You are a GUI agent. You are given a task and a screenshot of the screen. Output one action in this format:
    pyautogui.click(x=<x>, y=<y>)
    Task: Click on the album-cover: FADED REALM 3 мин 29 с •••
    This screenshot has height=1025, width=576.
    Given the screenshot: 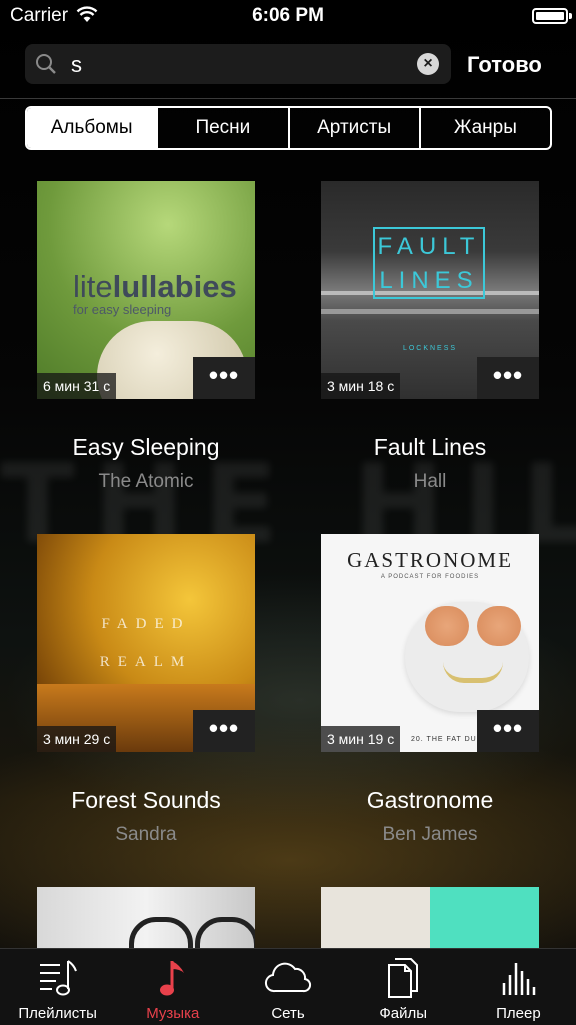 What is the action you would take?
    pyautogui.click(x=146, y=643)
    